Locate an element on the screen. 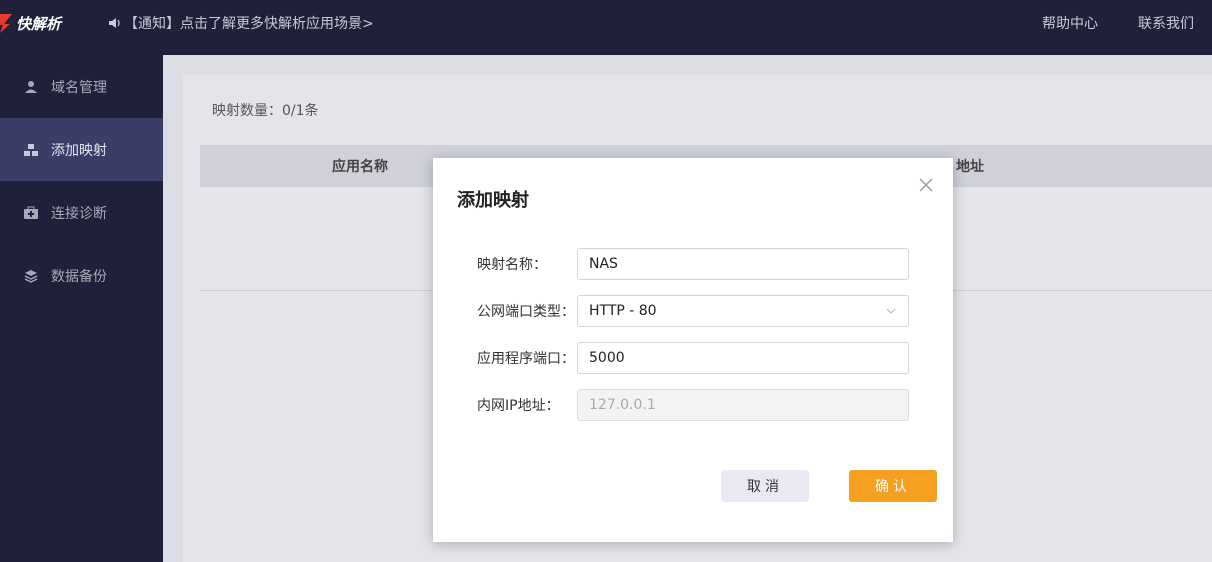  confirm-button: 确认 is located at coordinates (893, 486).